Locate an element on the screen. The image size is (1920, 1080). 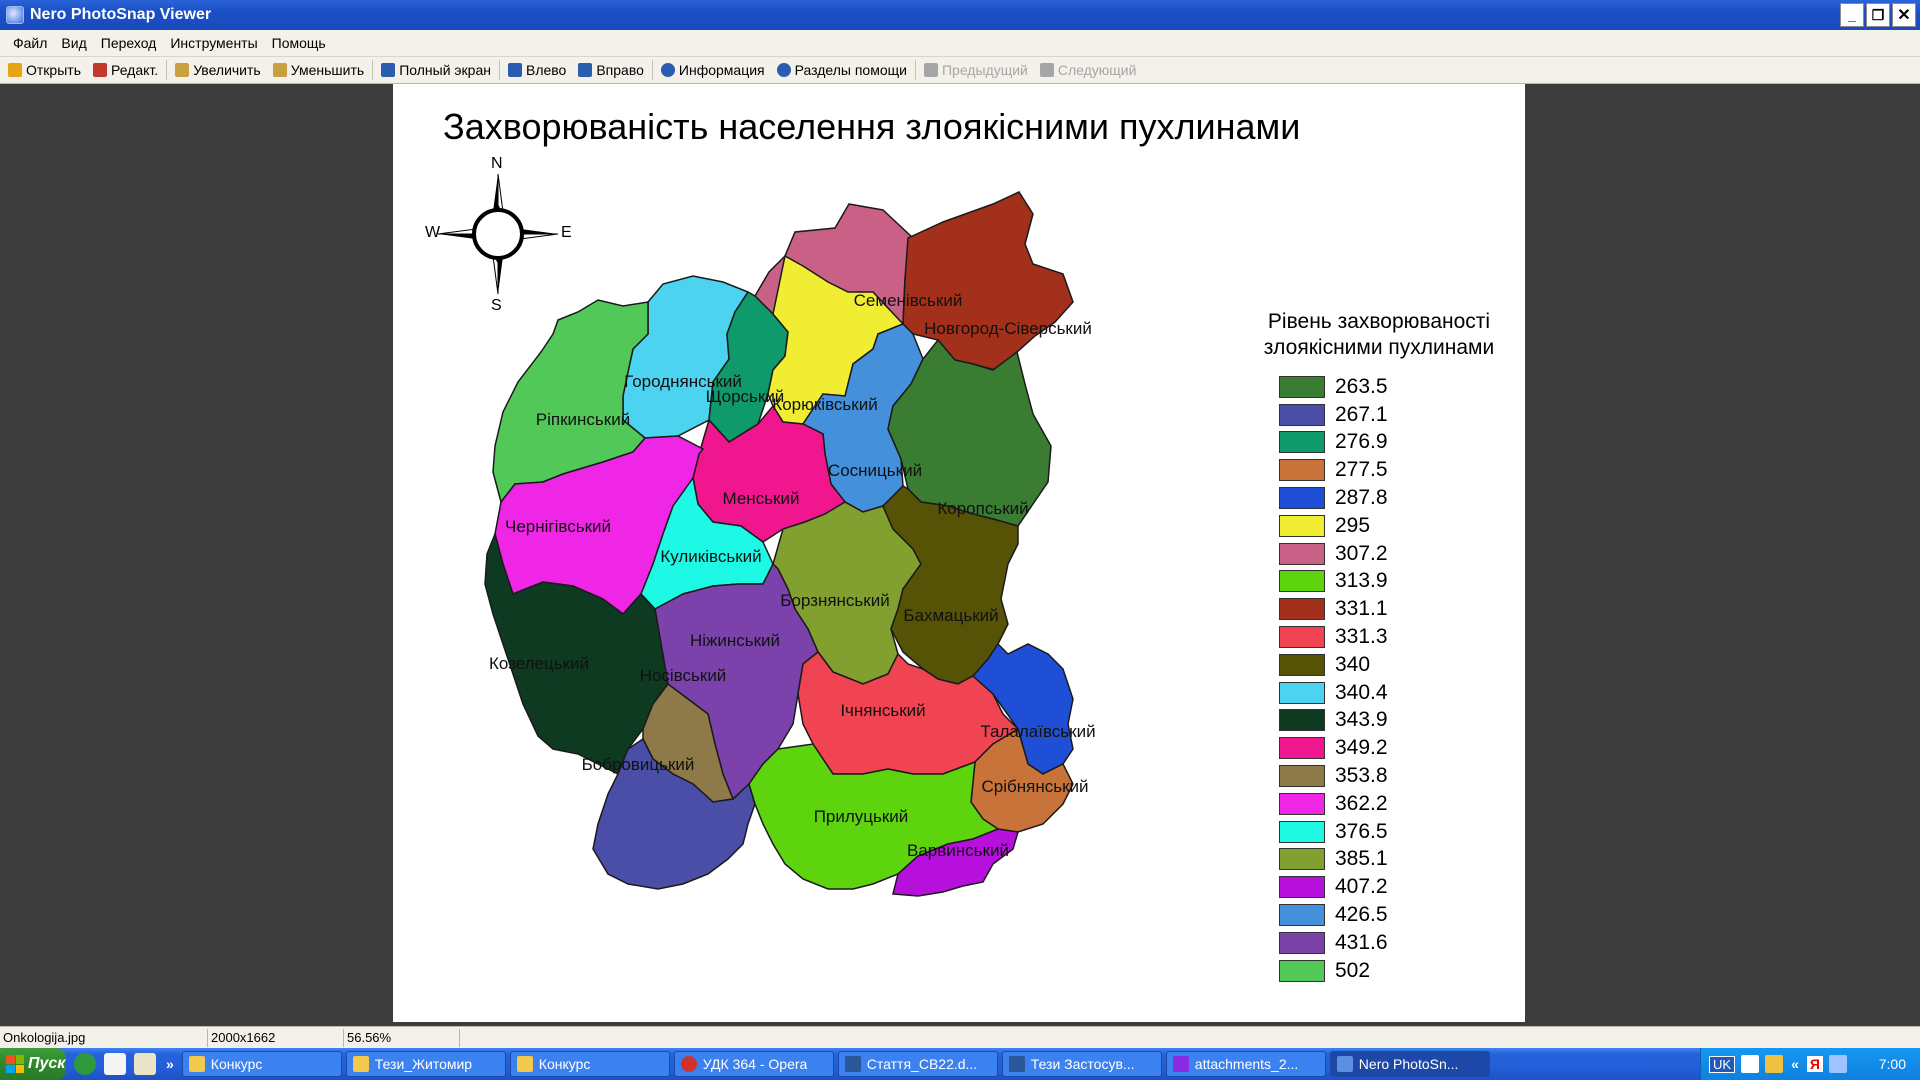
district-label: Бахмацький is located at coordinates (950, 615).